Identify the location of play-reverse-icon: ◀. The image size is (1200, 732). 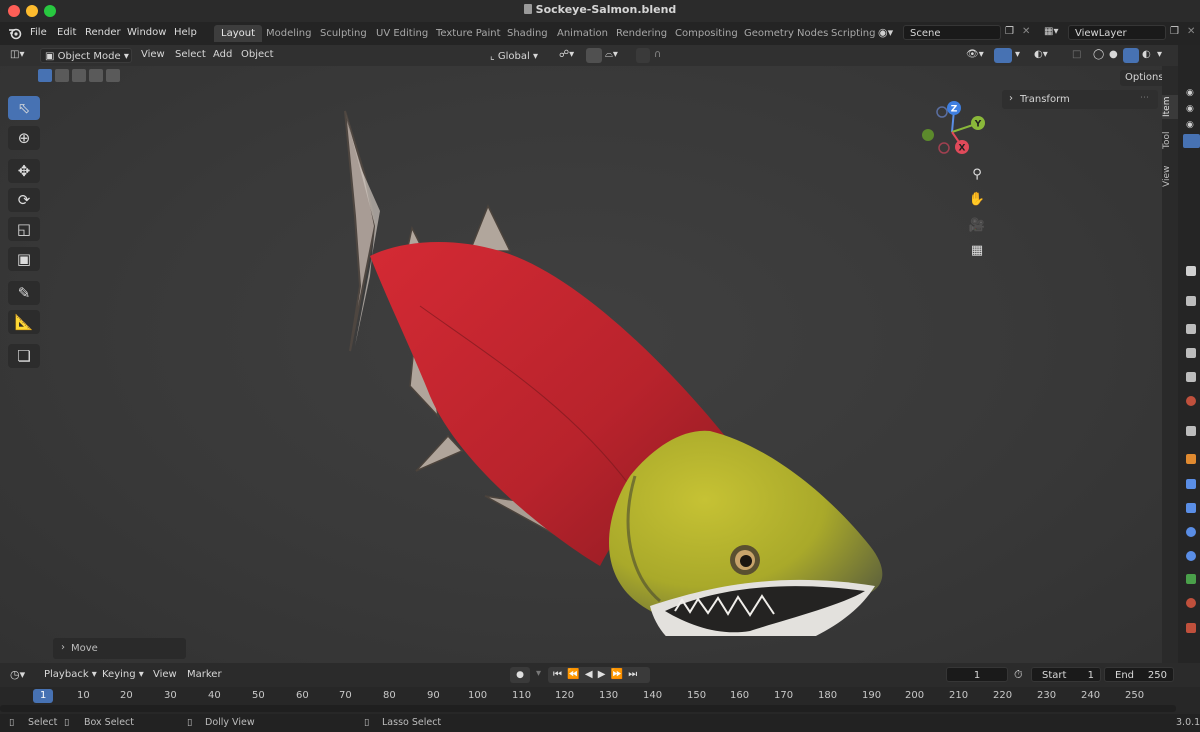
(589, 674).